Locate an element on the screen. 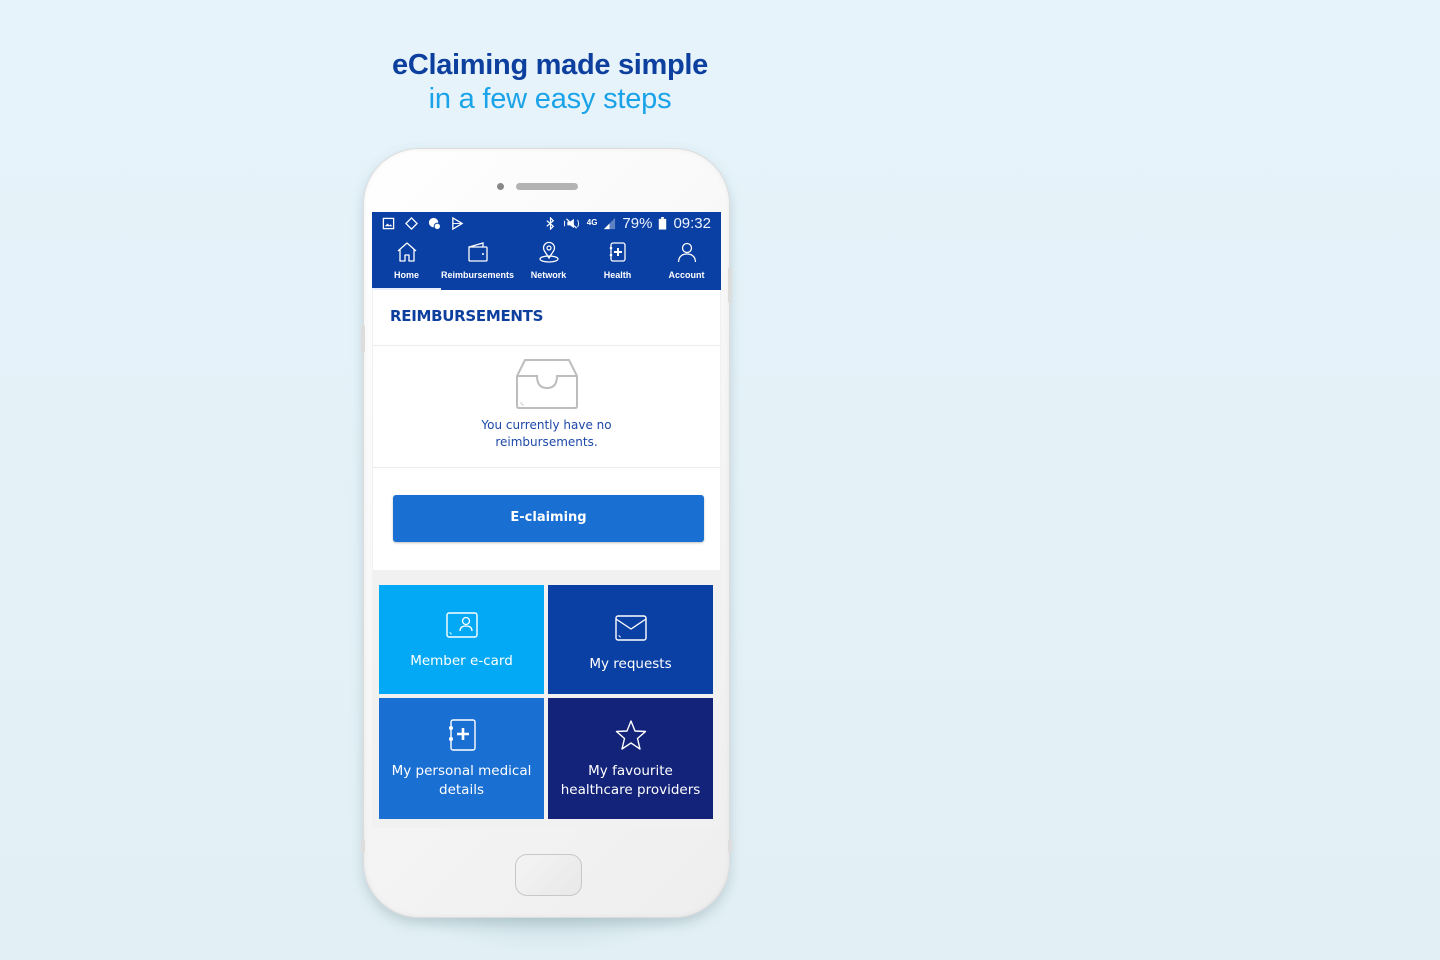  section-title: REIMBURSEMENTS is located at coordinates (546, 318).